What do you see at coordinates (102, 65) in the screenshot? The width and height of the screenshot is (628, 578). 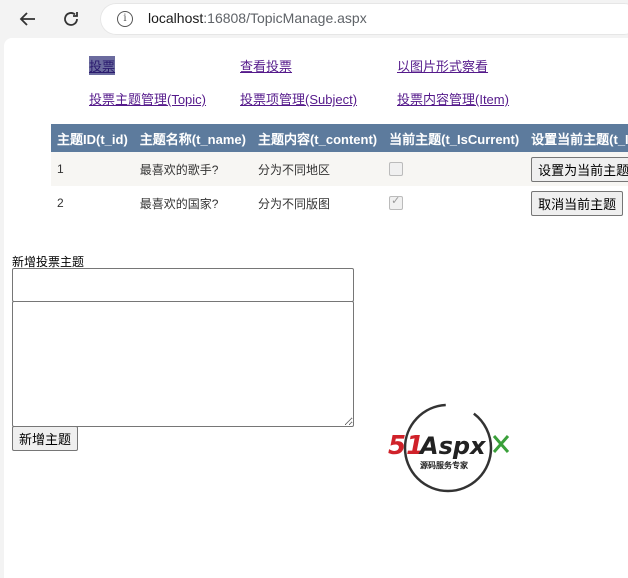 I see `menu-link-vote: 投票` at bounding box center [102, 65].